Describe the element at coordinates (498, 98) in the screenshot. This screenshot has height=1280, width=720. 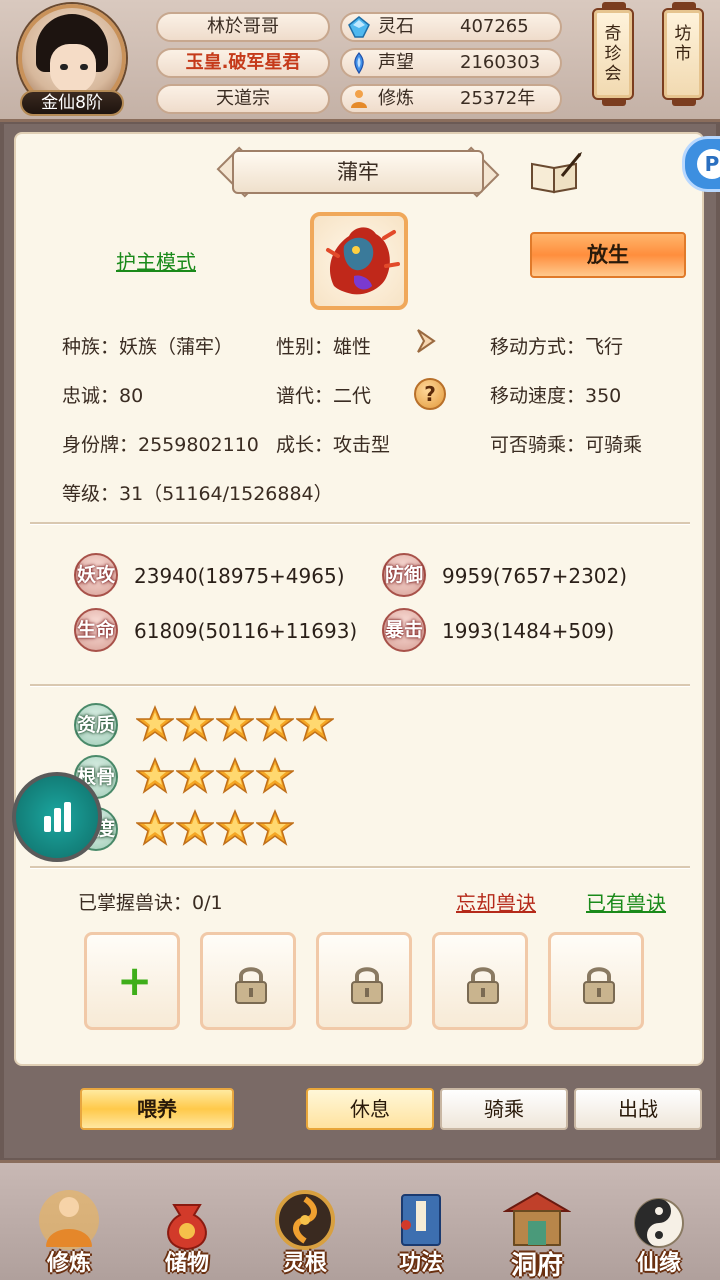
I see `resource-value: 25372年` at that location.